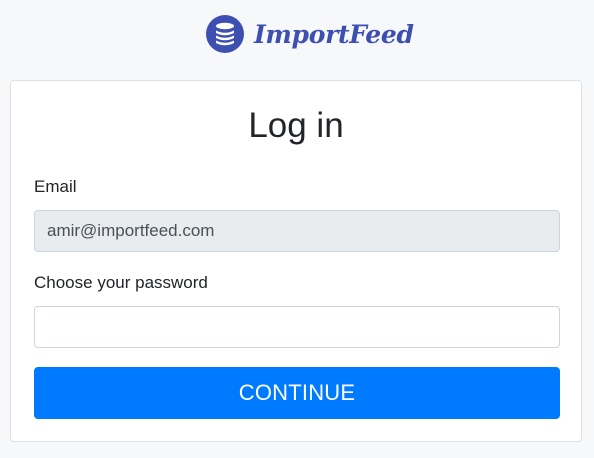 This screenshot has height=458, width=594. Describe the element at coordinates (297, 327) in the screenshot. I see `password-field` at that location.